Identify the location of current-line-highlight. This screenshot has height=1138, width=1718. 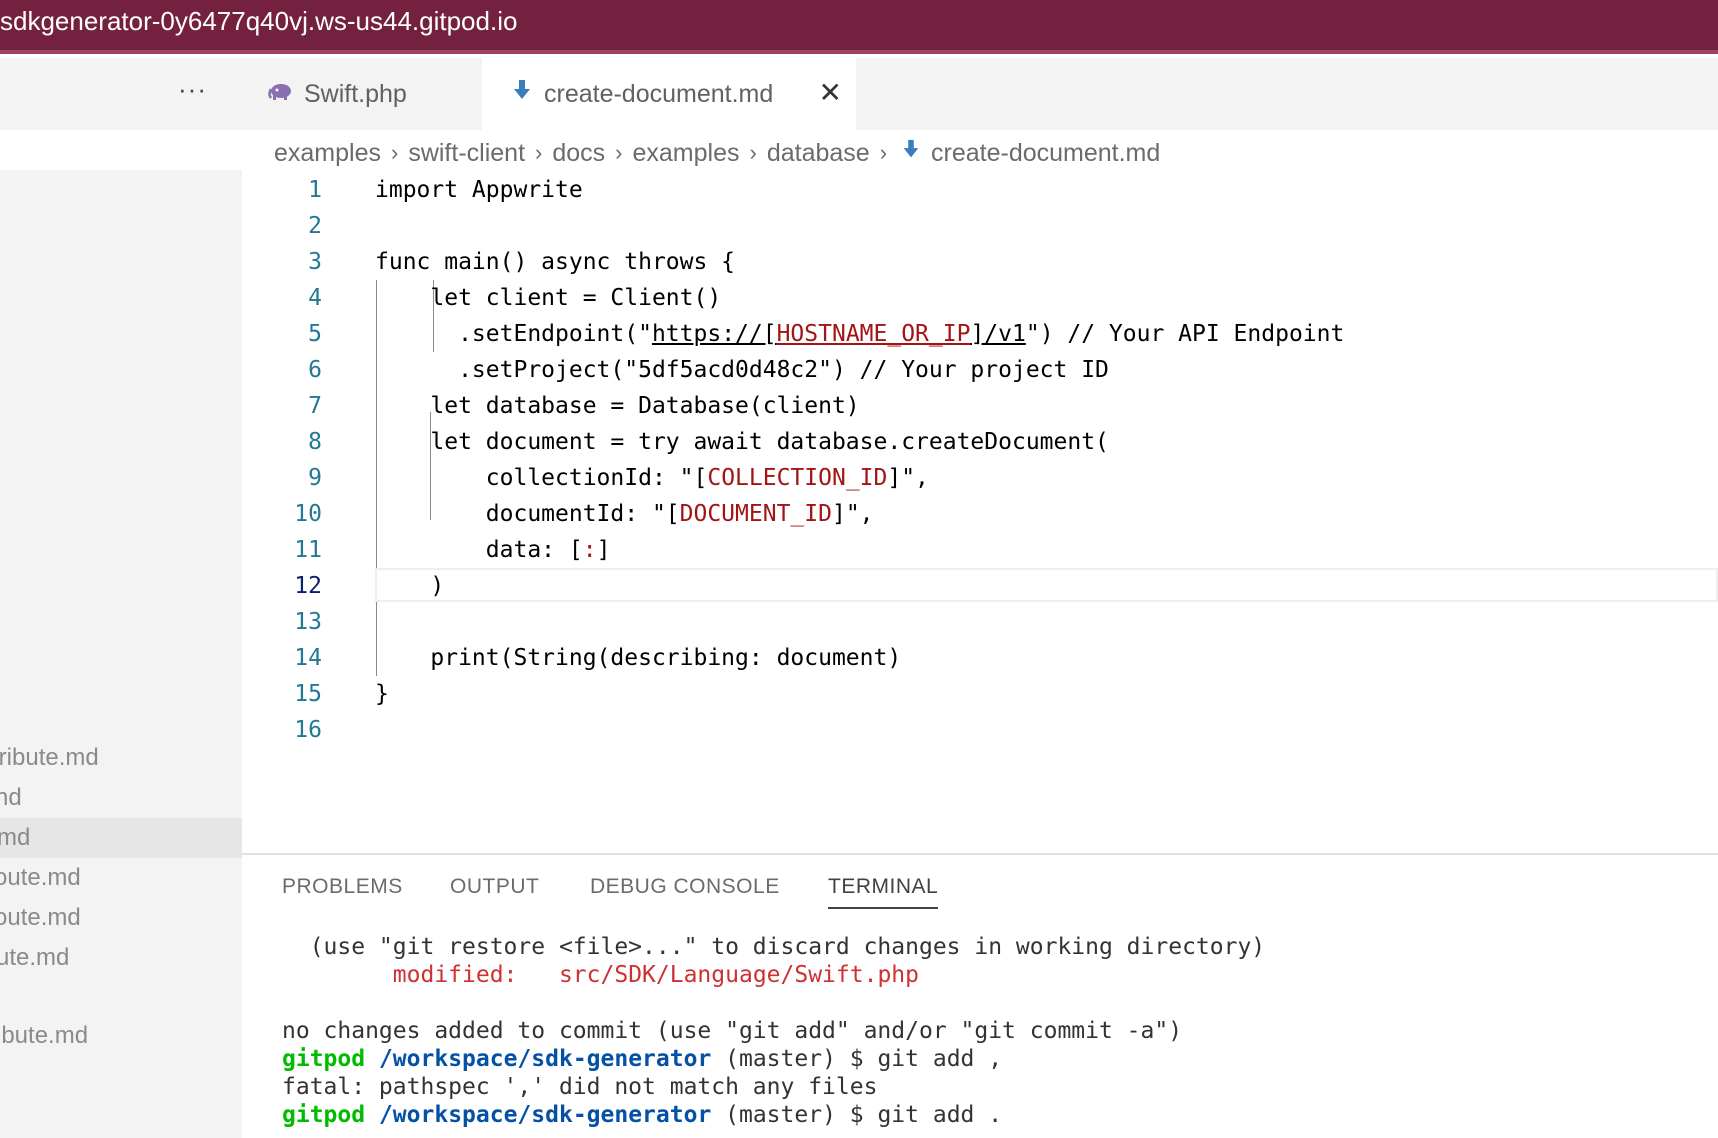
(1046, 585).